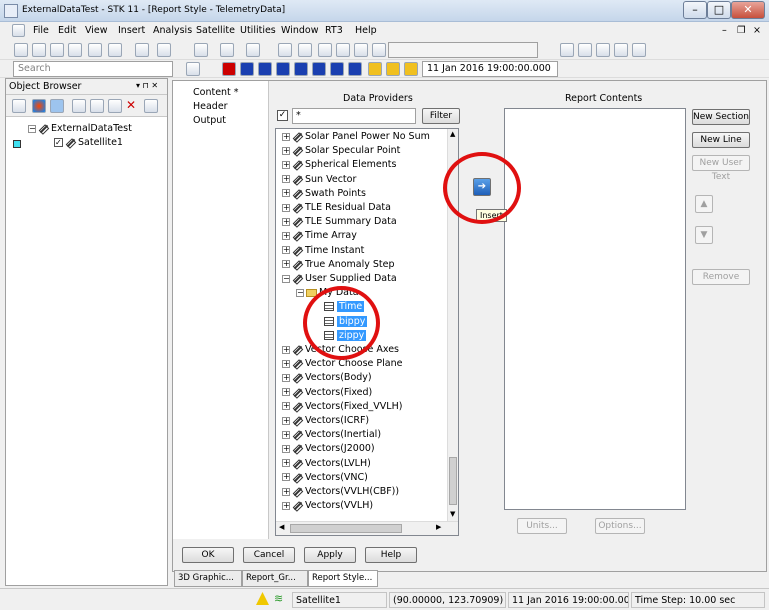 The height and width of the screenshot is (610, 769). I want to click on provider-item: + Spherical Elements, so click(339, 166).